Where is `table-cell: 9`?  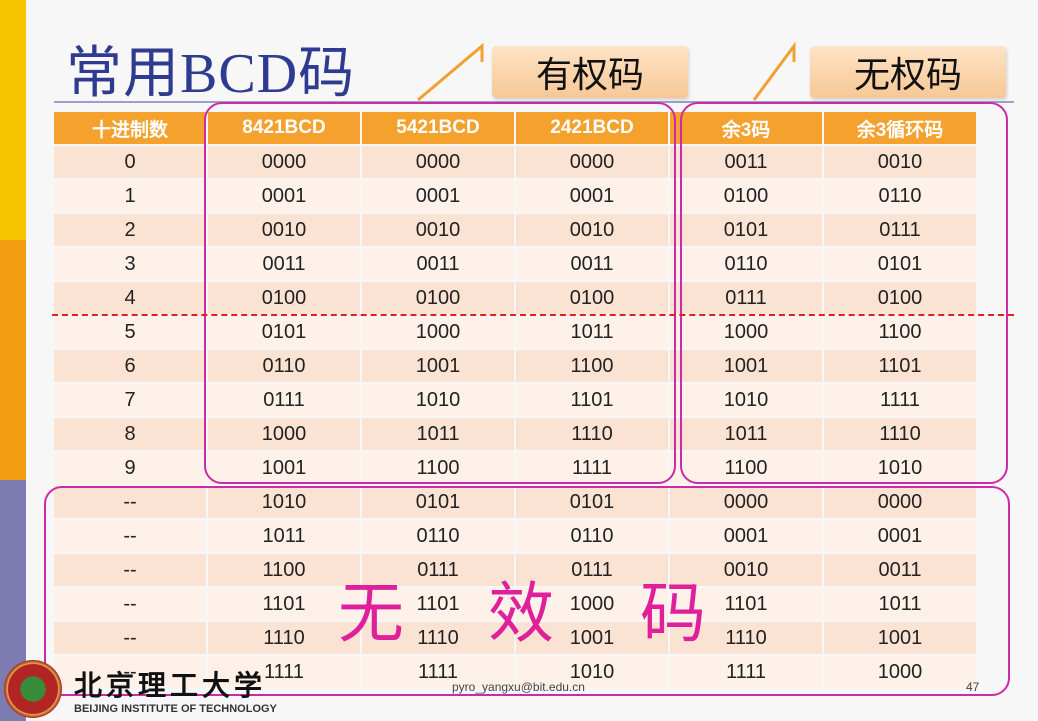 table-cell: 9 is located at coordinates (130, 468).